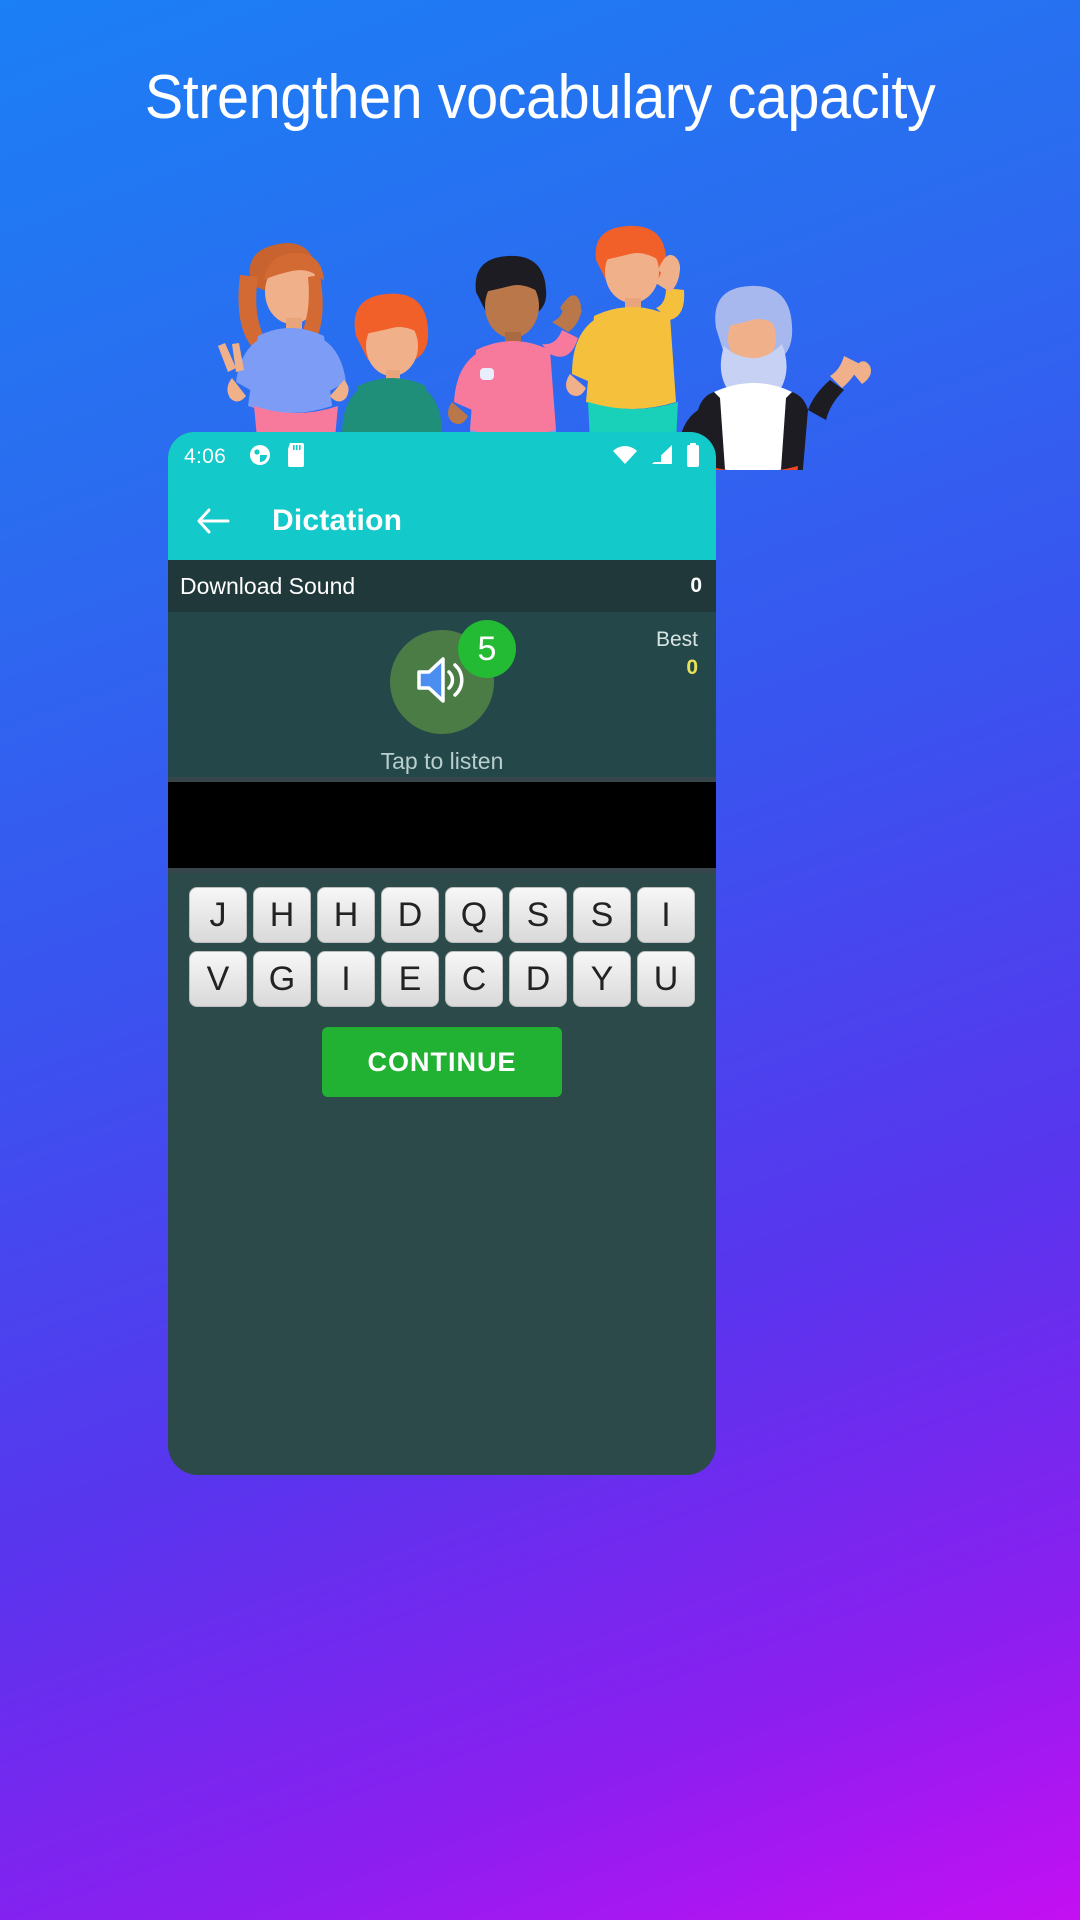  I want to click on letter-key: J, so click(218, 915).